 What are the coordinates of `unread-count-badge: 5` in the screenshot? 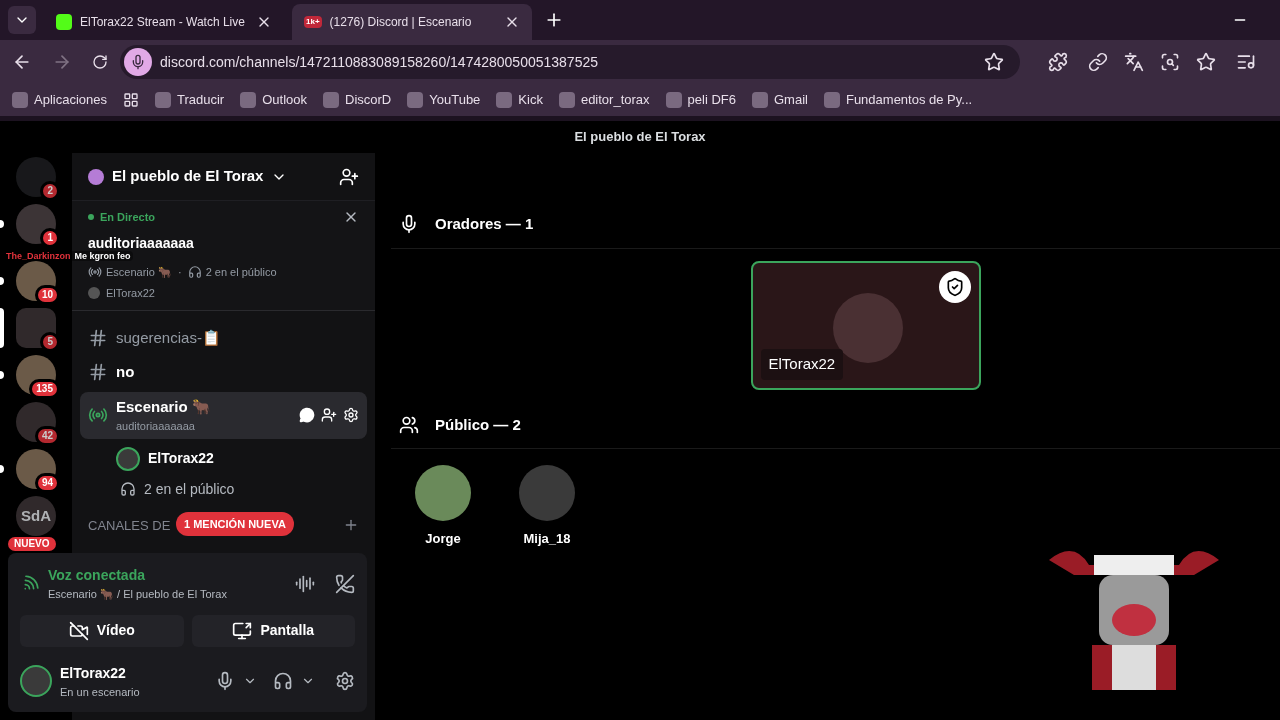 It's located at (50, 342).